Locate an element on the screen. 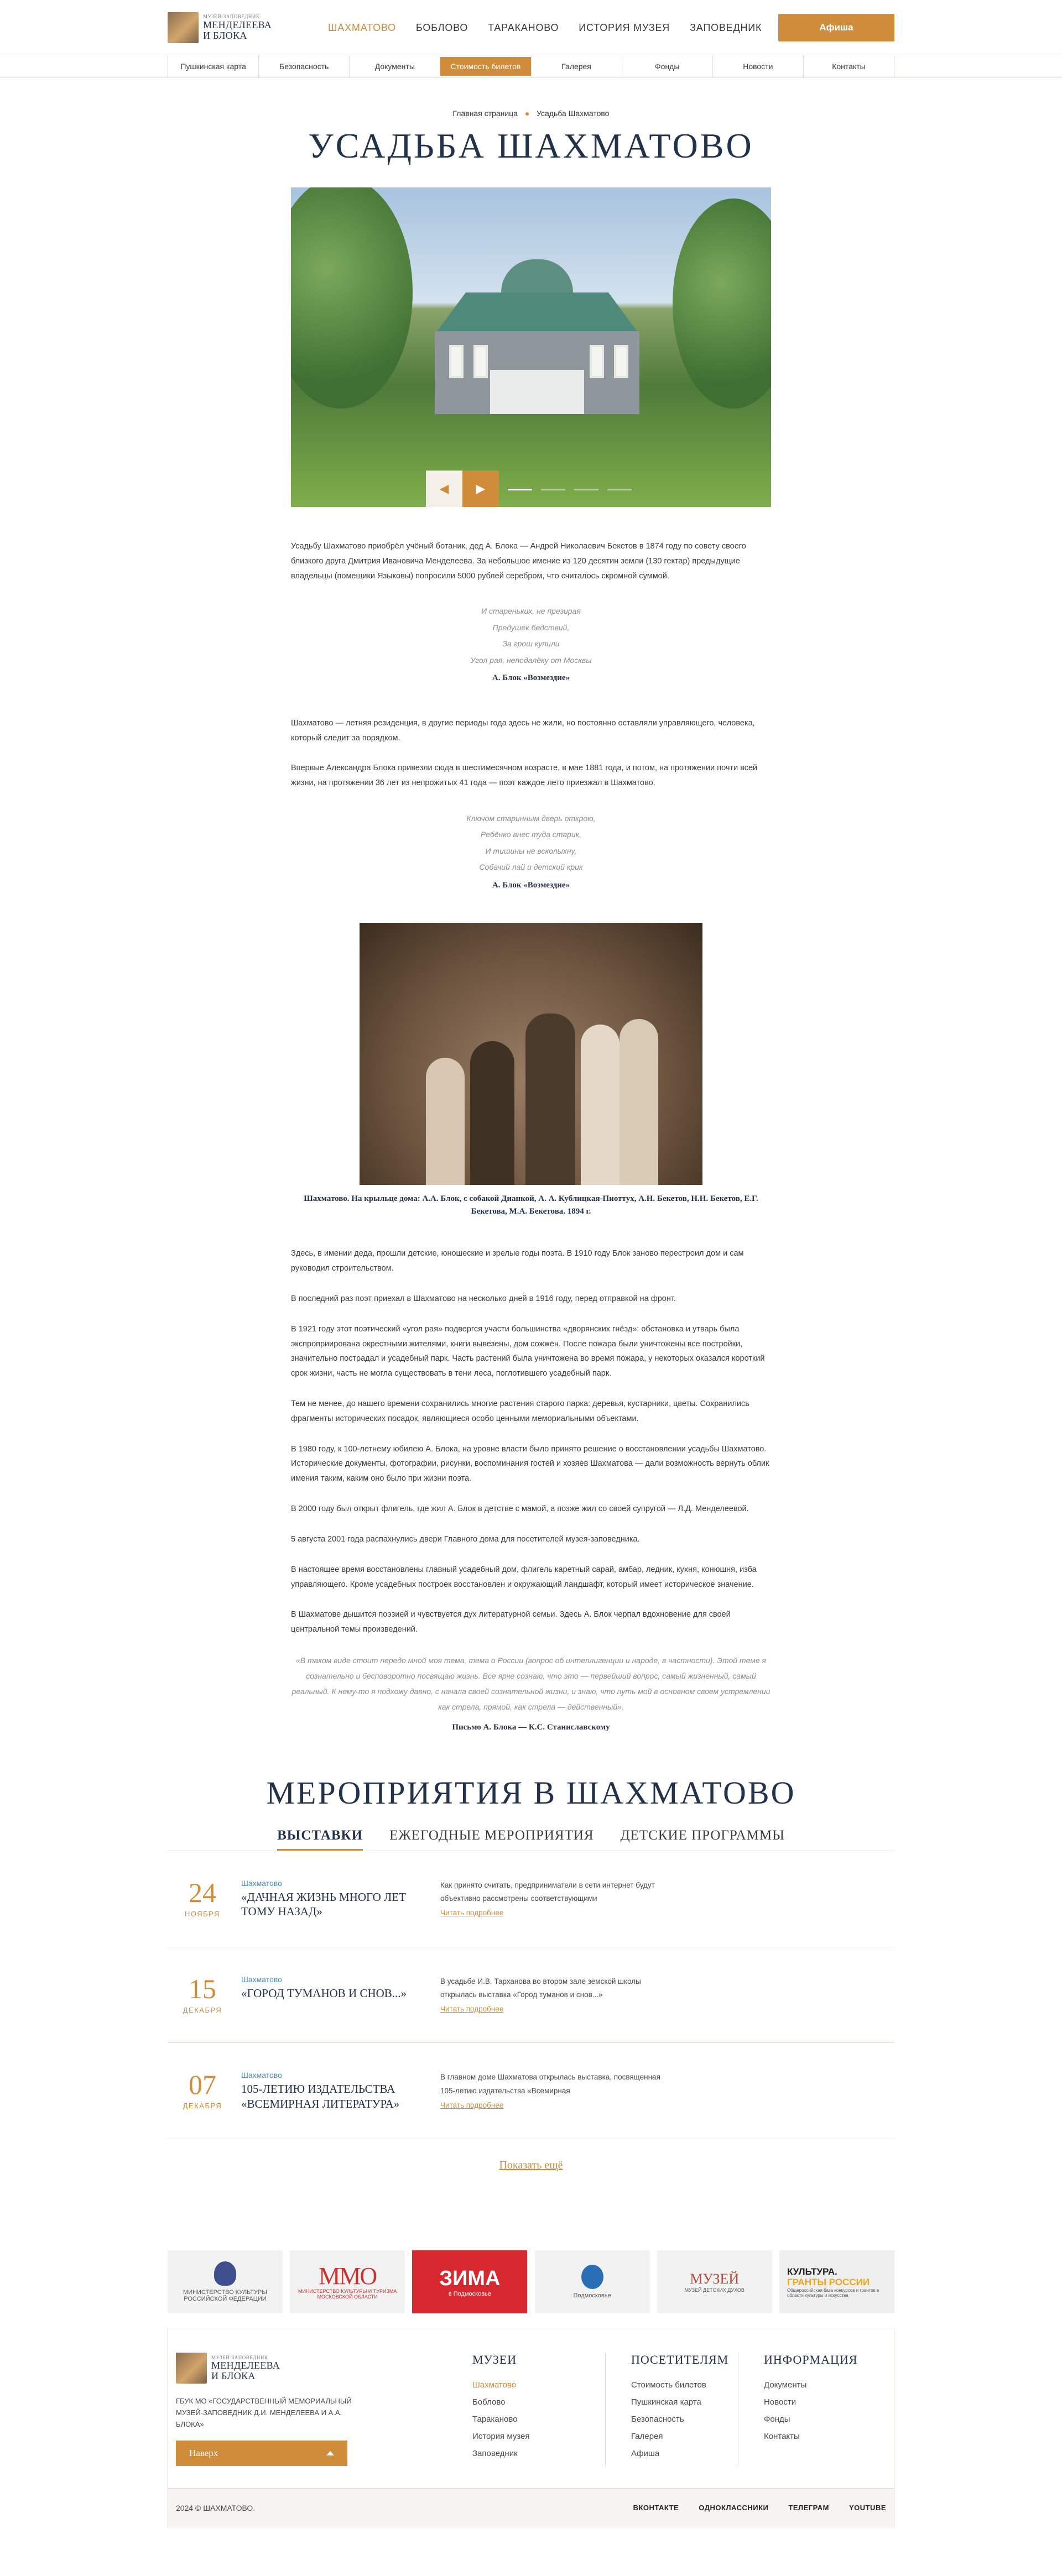 The width and height of the screenshot is (1062, 2576). footer-link: Заповедник is located at coordinates (538, 2453).